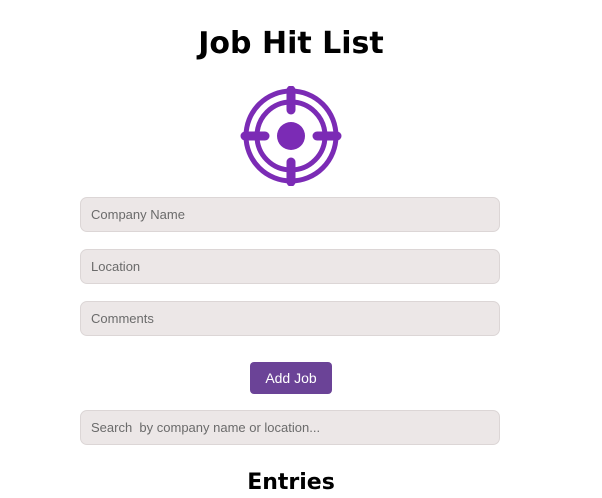 The height and width of the screenshot is (498, 602). What do you see at coordinates (290, 266) in the screenshot?
I see `location-input` at bounding box center [290, 266].